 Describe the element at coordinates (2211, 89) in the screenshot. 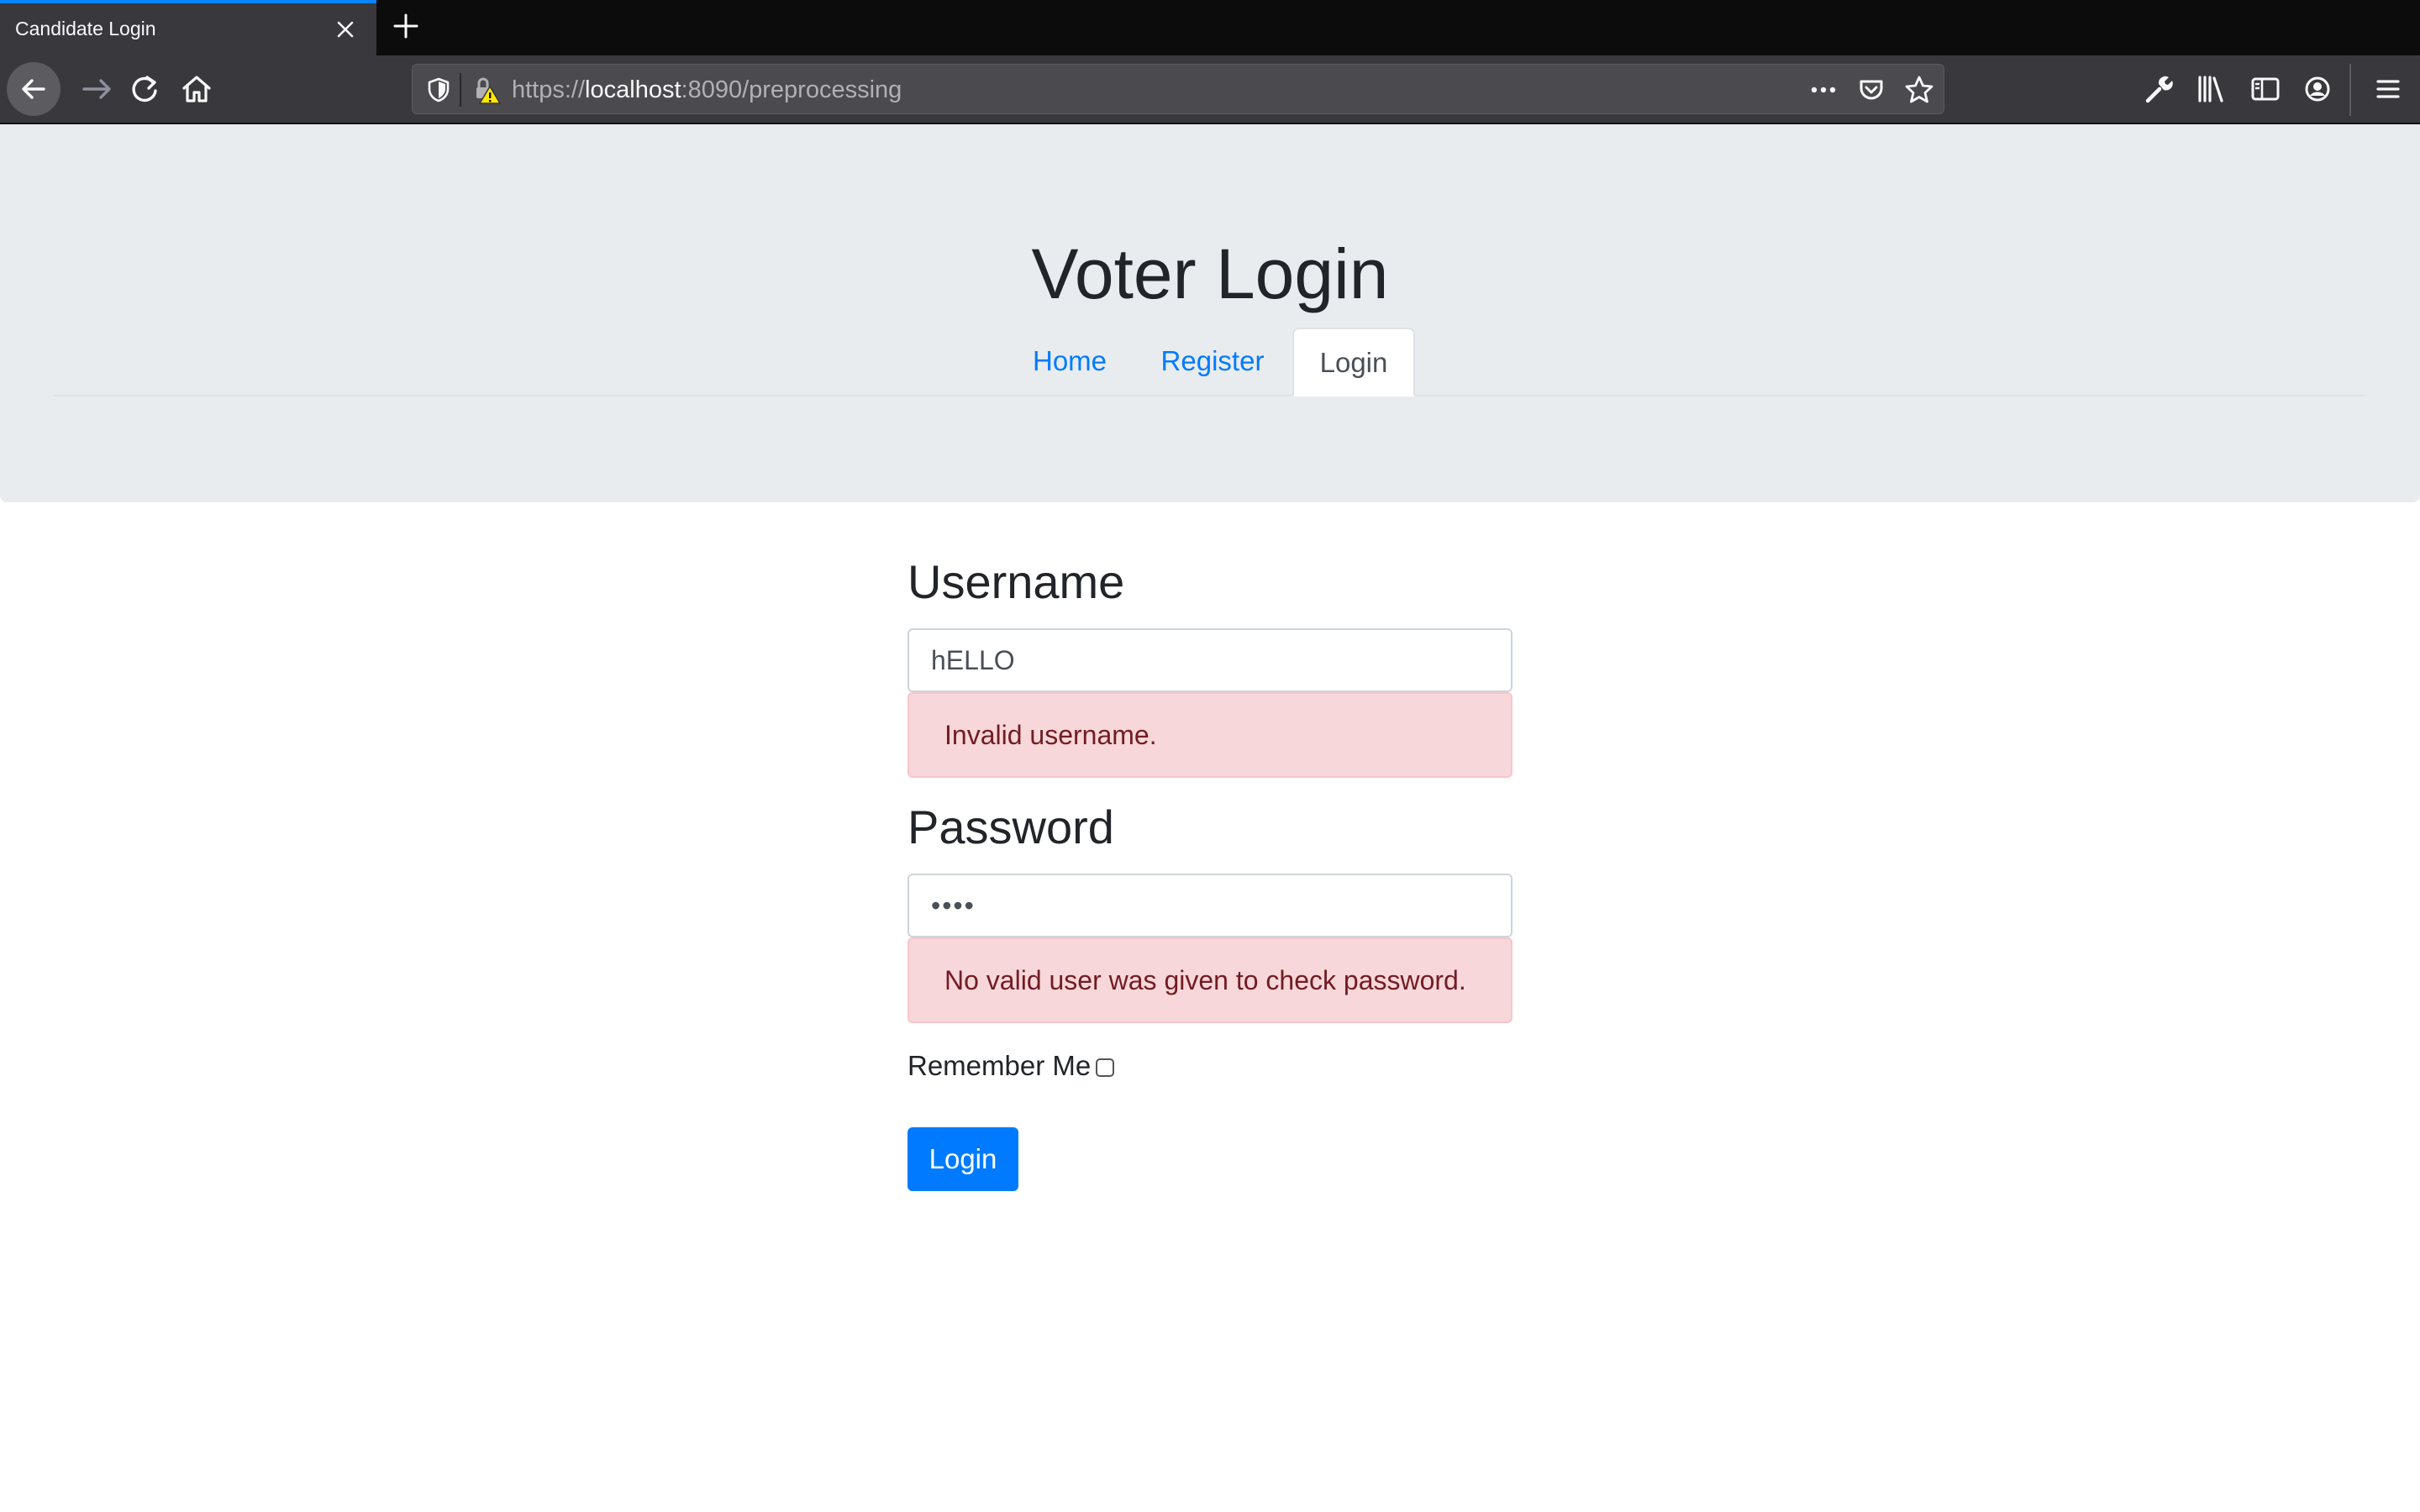

I see `library-icon` at that location.